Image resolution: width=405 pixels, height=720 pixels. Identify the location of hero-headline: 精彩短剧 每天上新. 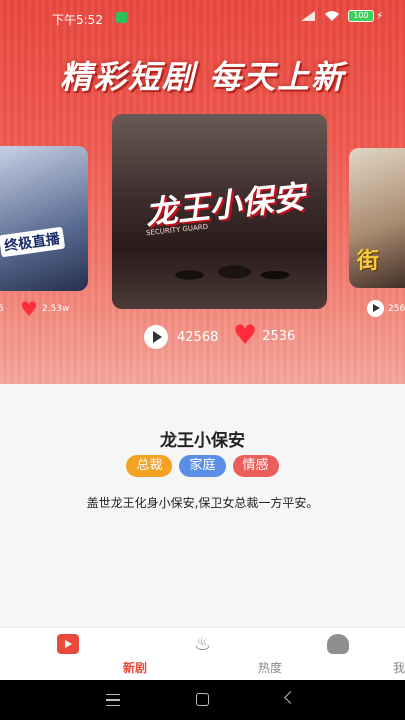
(202, 77).